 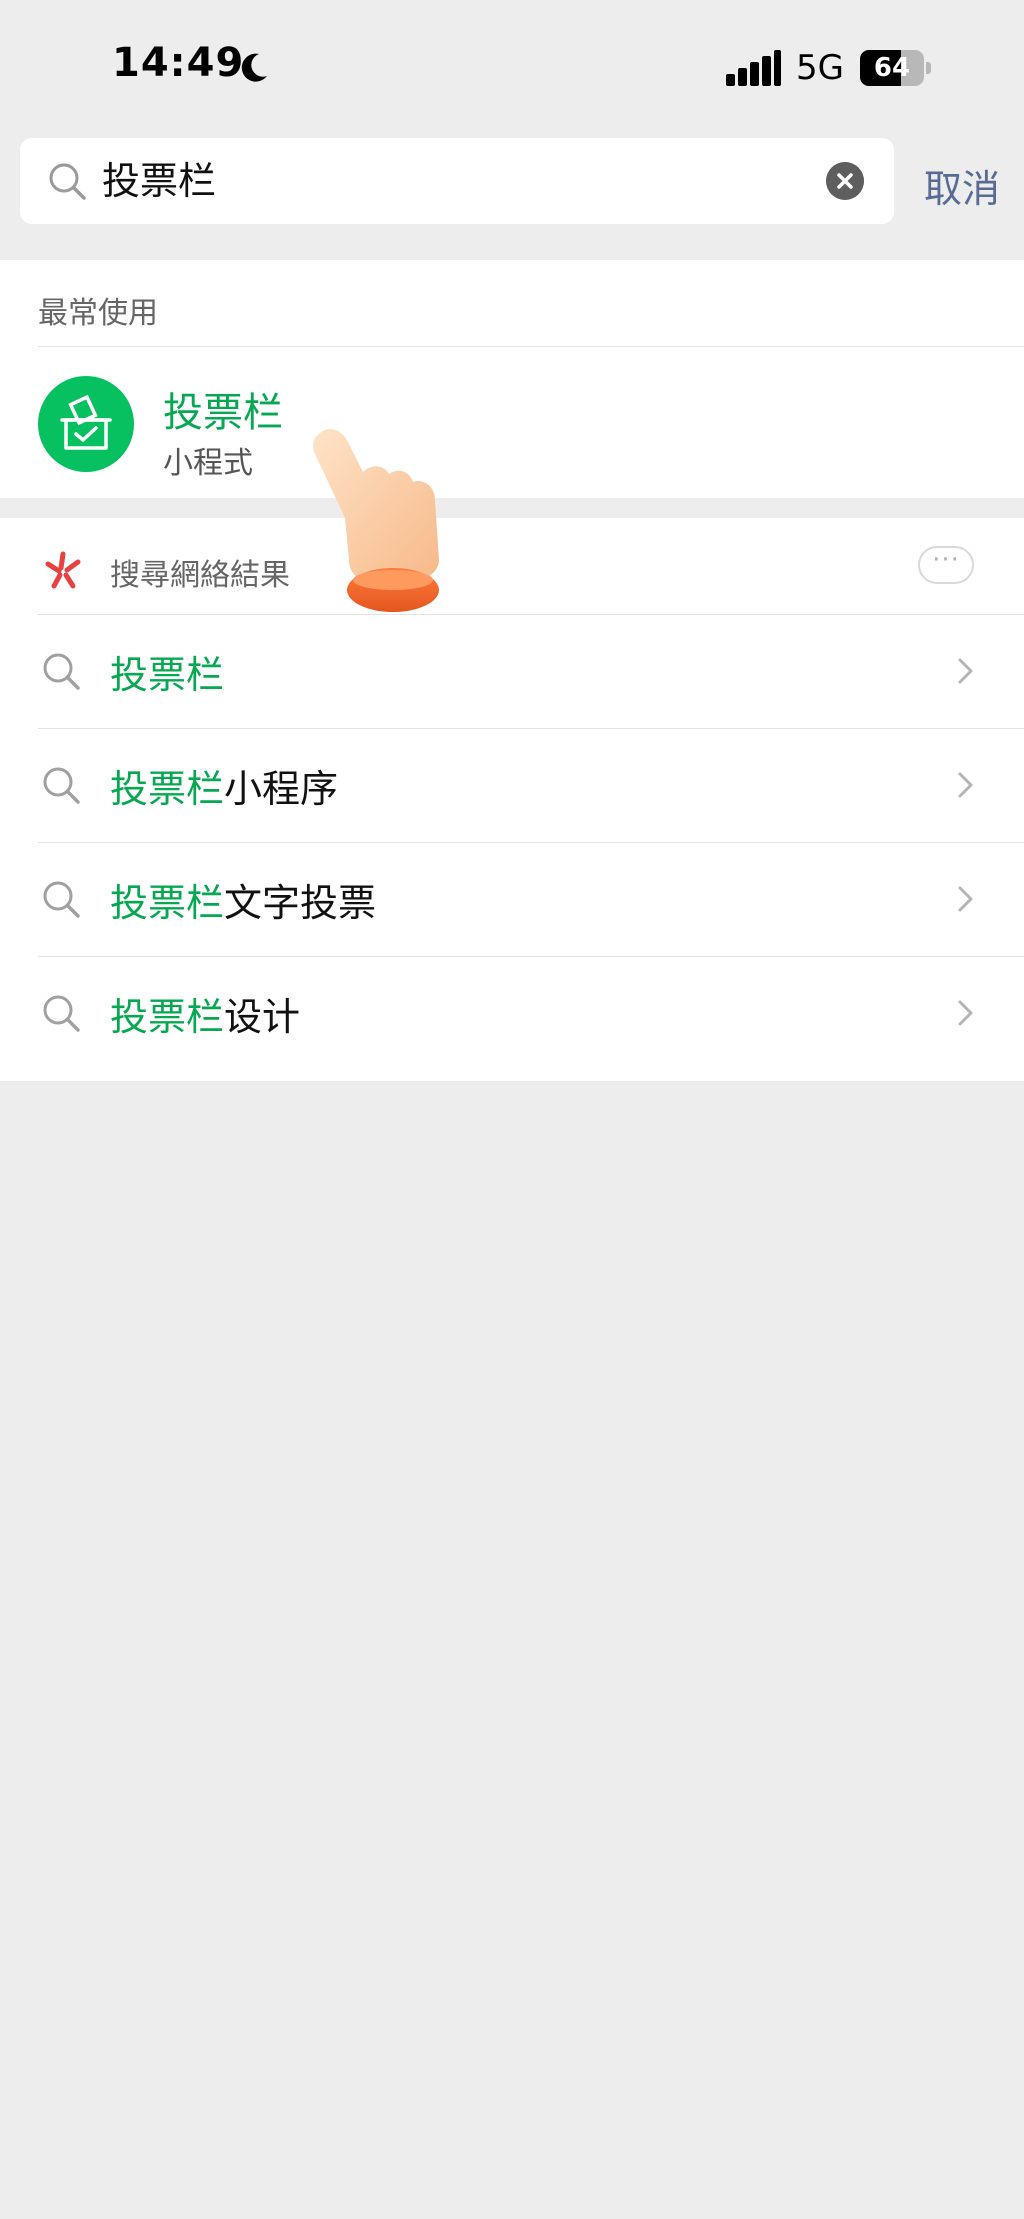 I want to click on ballot-box-icon, so click(x=86, y=424).